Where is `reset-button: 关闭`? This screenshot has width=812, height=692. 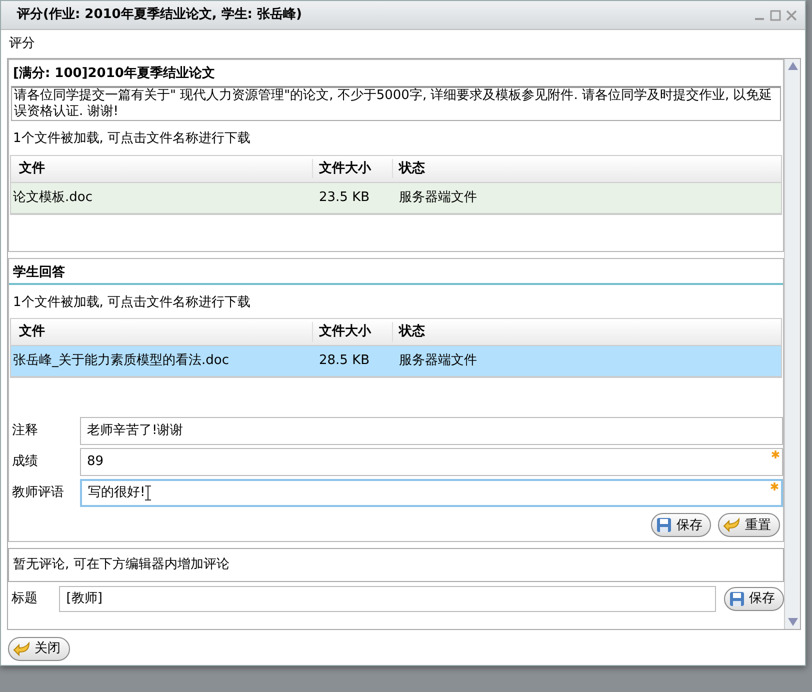 reset-button: 关闭 is located at coordinates (39, 648).